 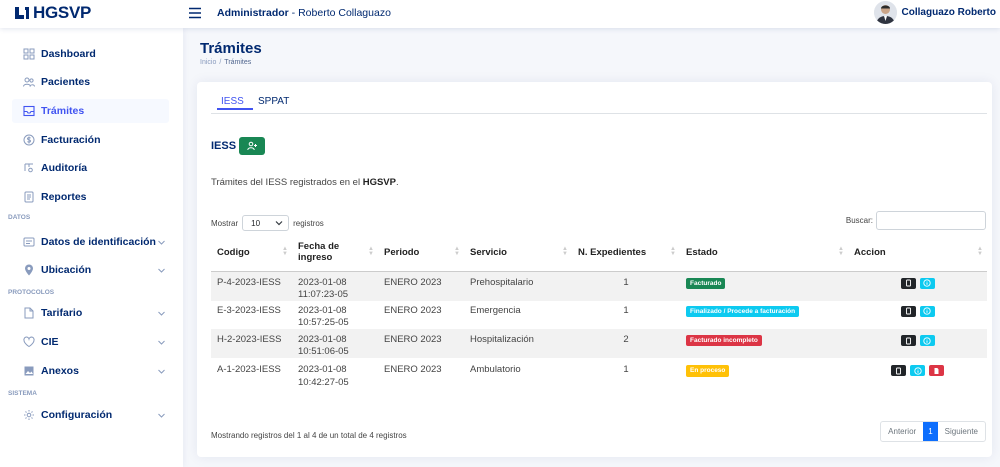 I want to click on sidebar-item-label: CIE, so click(x=50, y=342).